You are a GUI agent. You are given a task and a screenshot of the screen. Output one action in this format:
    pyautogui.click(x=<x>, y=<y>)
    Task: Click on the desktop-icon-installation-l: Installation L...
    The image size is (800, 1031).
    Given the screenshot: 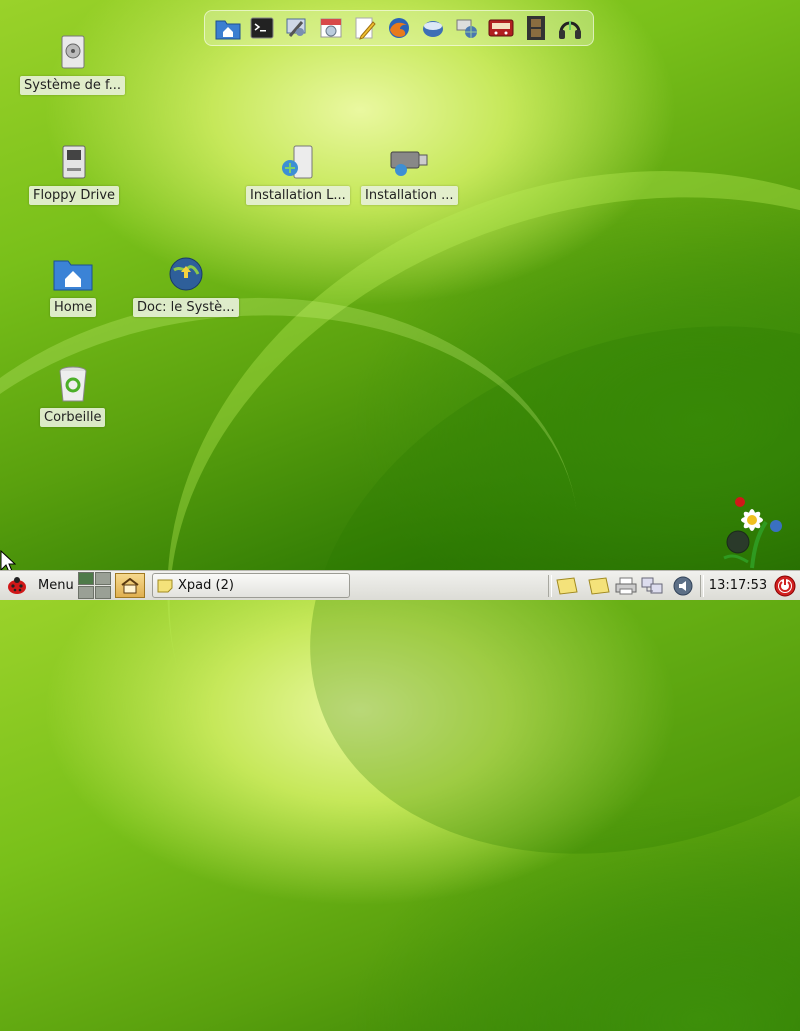 What is the action you would take?
    pyautogui.click(x=298, y=173)
    